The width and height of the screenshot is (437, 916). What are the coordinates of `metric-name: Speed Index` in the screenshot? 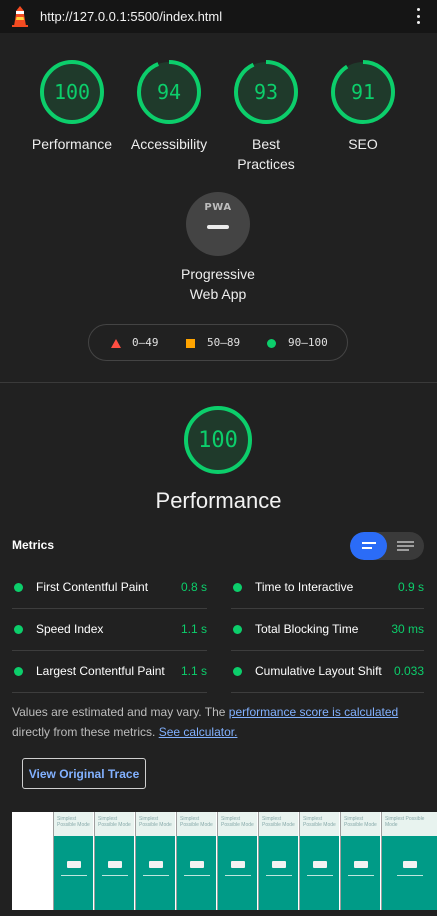 It's located at (70, 629).